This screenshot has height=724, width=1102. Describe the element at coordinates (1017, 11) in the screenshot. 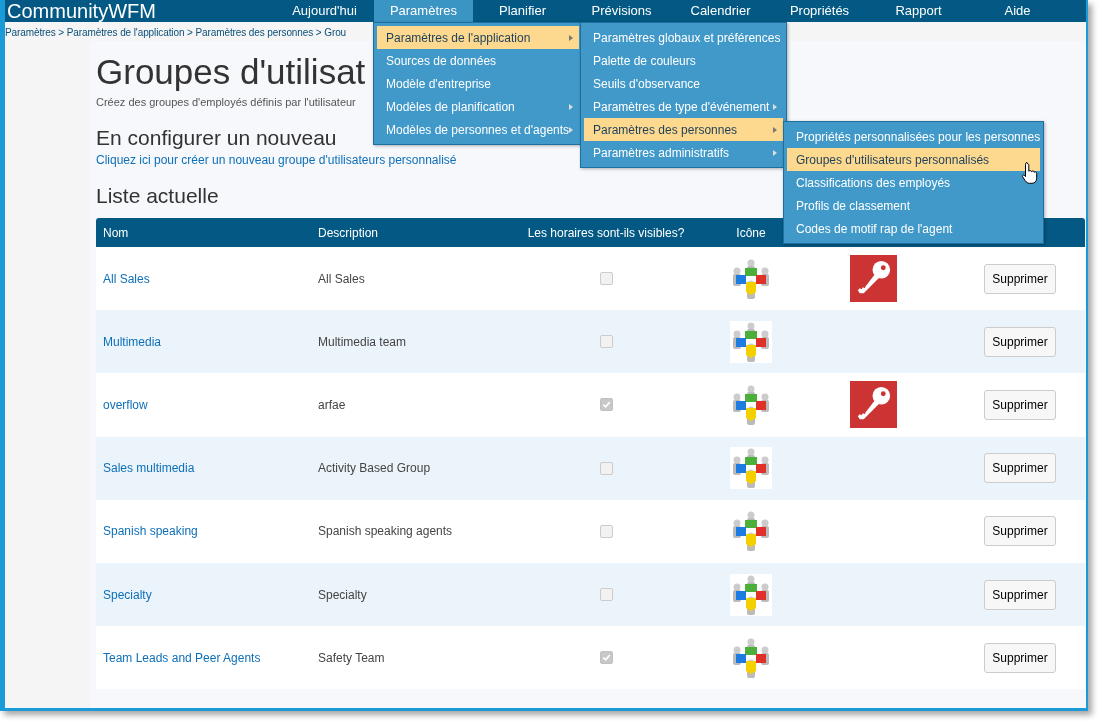

I see `nav-menu-item: Aide` at that location.